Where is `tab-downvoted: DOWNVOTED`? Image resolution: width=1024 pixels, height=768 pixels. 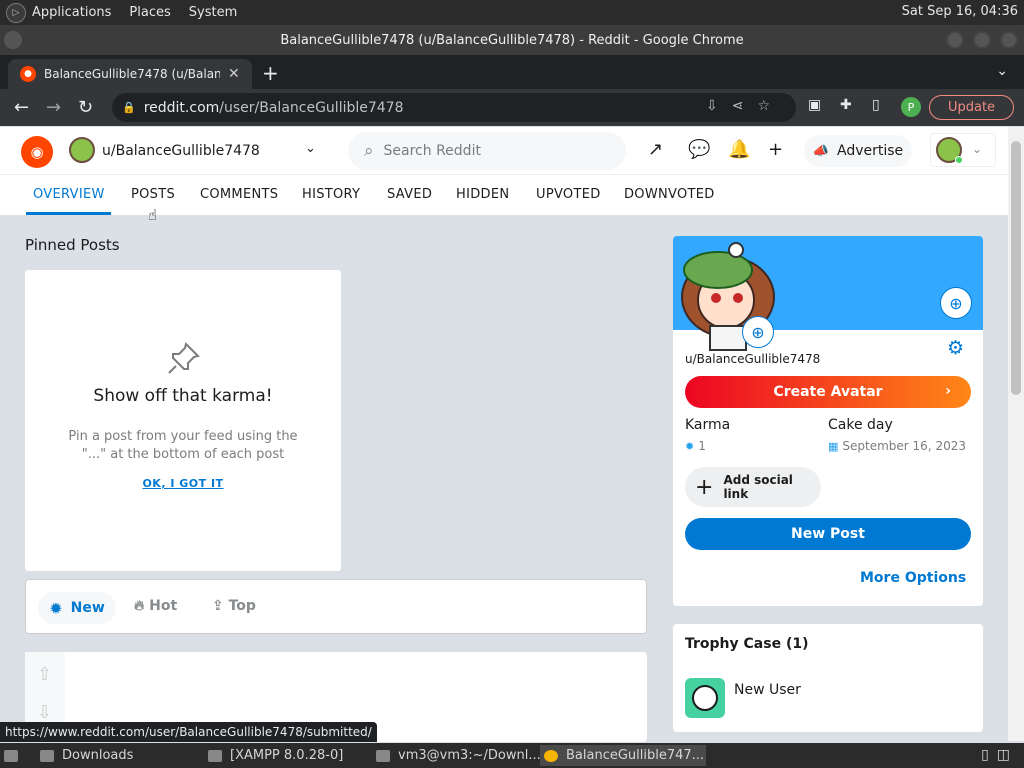
tab-downvoted: DOWNVOTED is located at coordinates (669, 194).